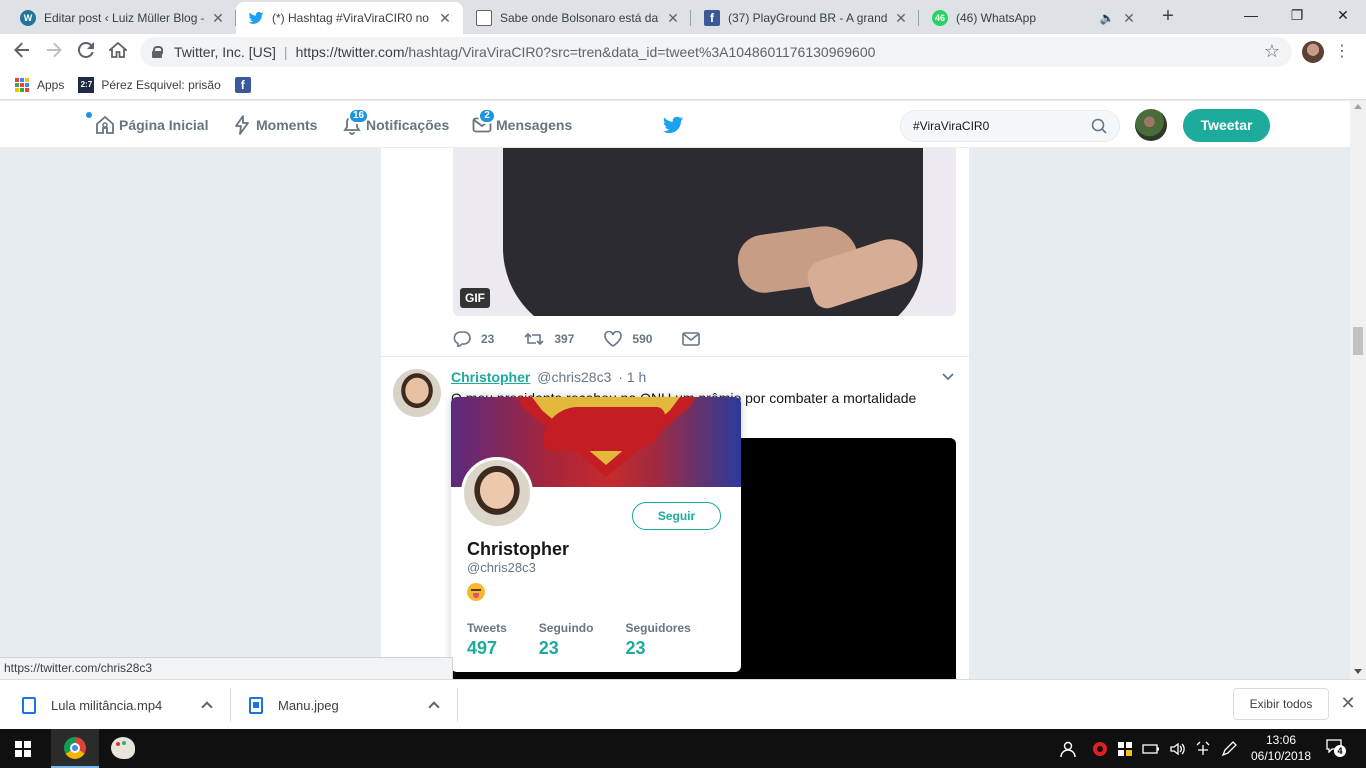  I want to click on account-avatar, so click(1151, 125).